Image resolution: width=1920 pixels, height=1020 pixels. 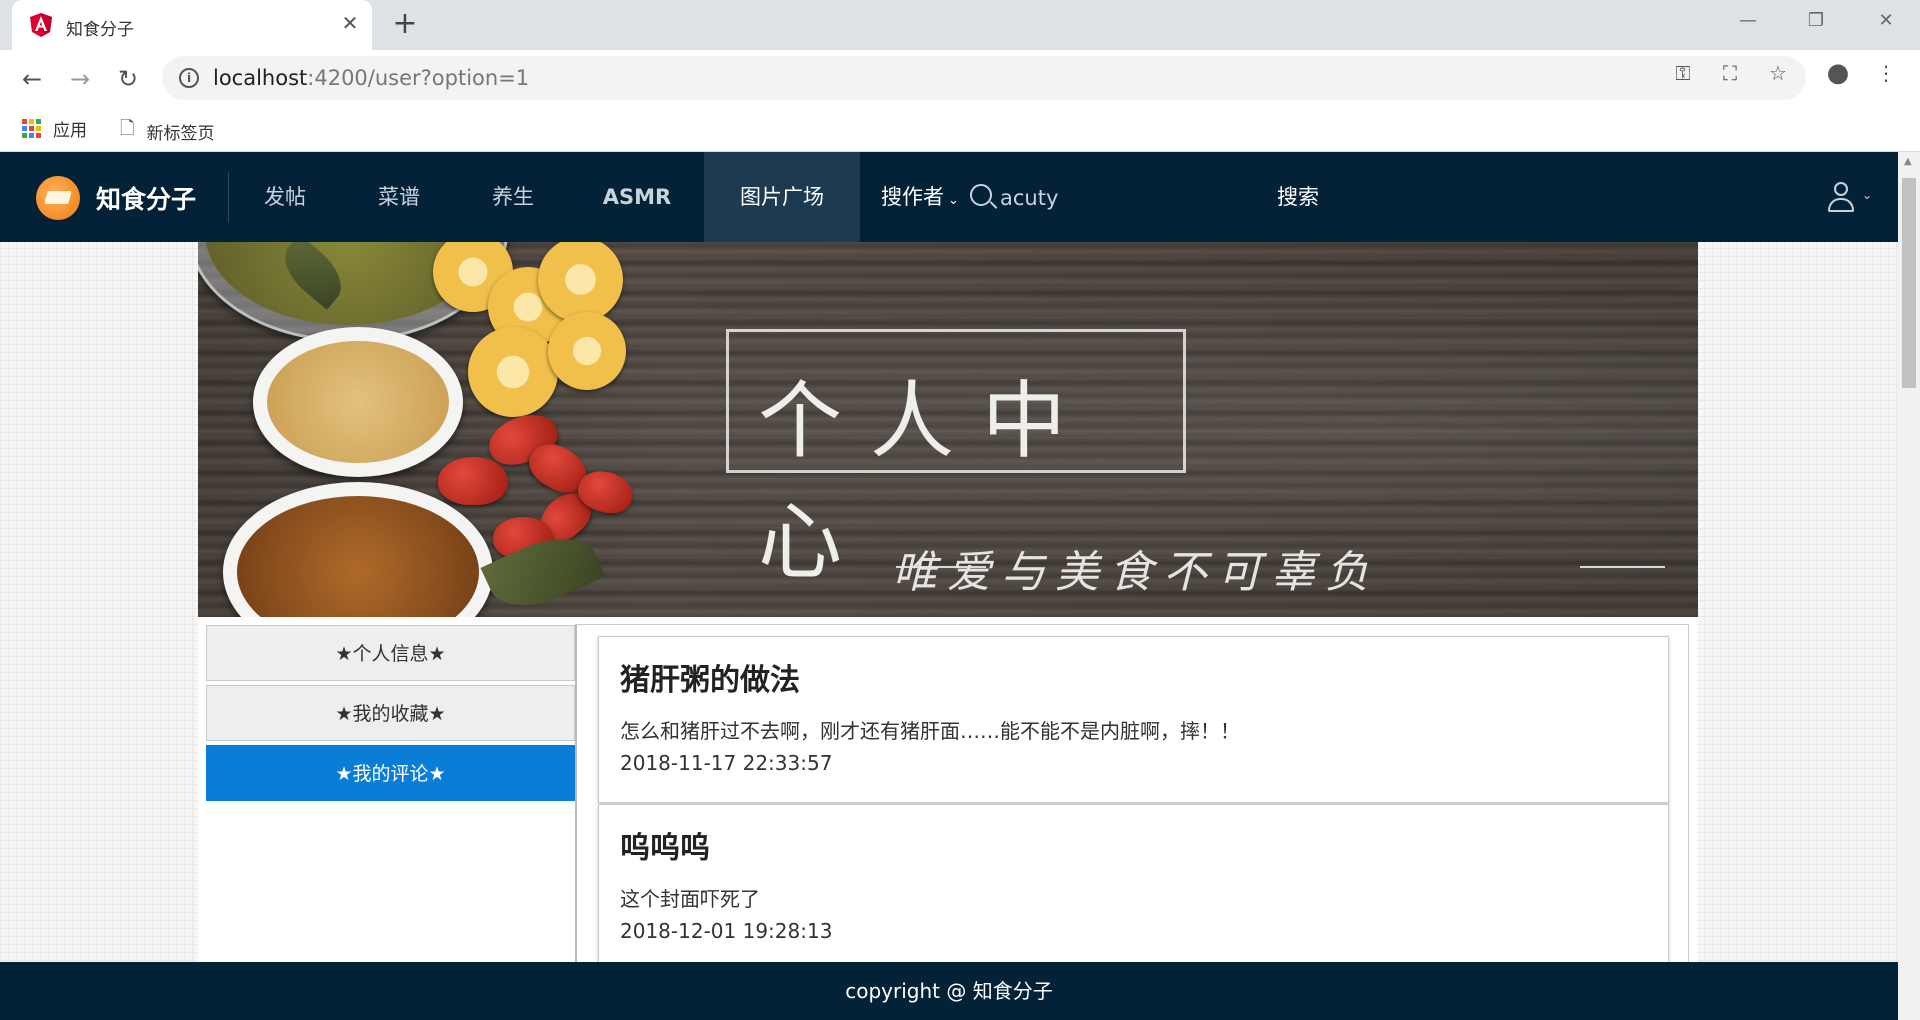 What do you see at coordinates (726, 931) in the screenshot?
I see `comment-time: 2018-12-01 19:28:13` at bounding box center [726, 931].